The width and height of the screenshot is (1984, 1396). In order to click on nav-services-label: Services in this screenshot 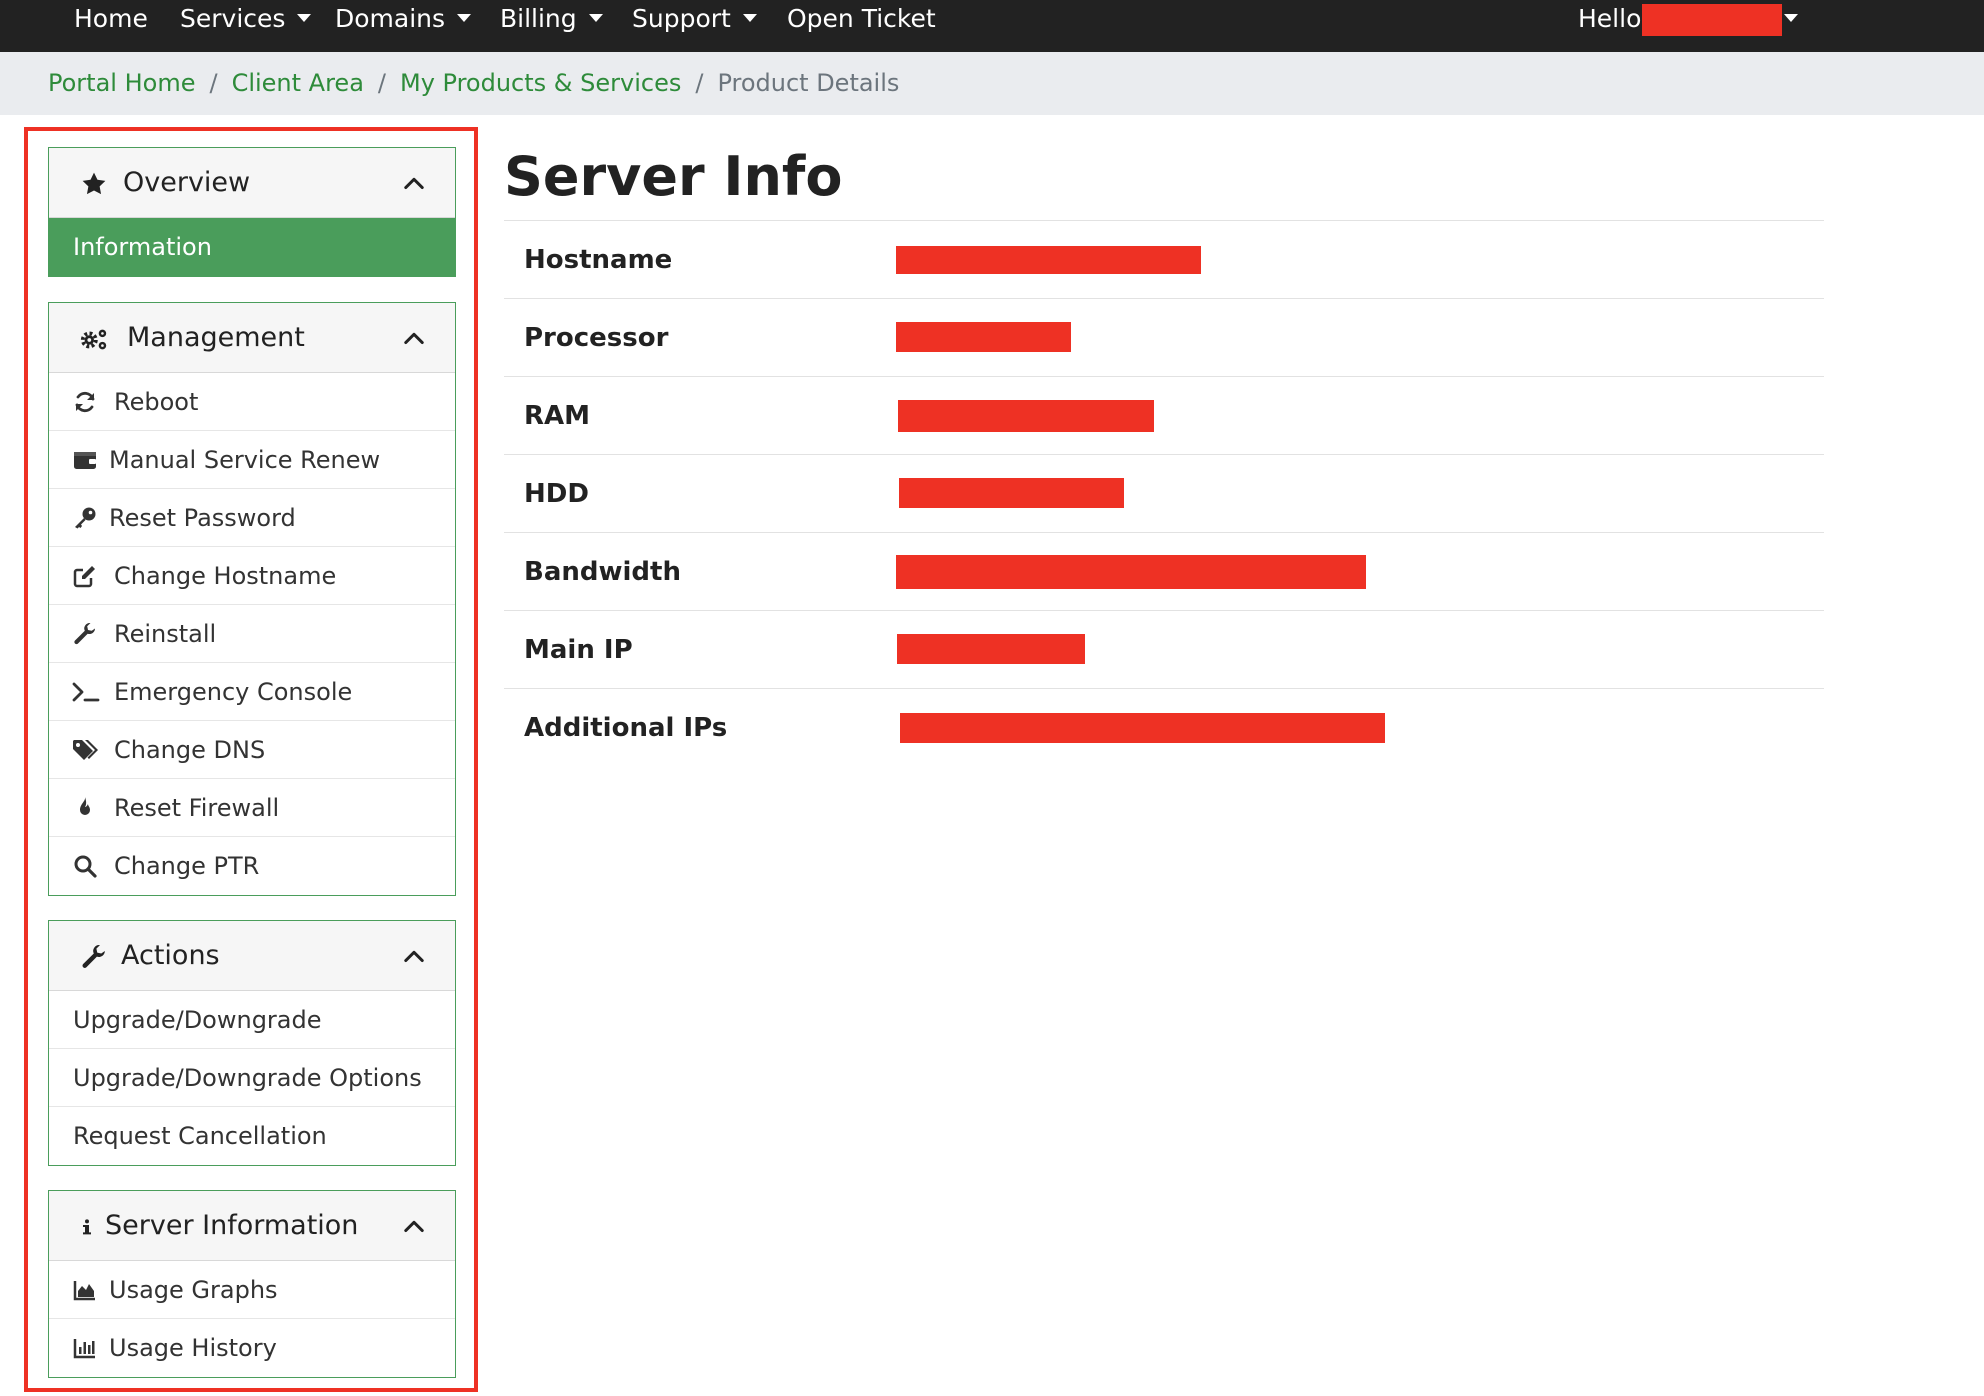, I will do `click(233, 18)`.